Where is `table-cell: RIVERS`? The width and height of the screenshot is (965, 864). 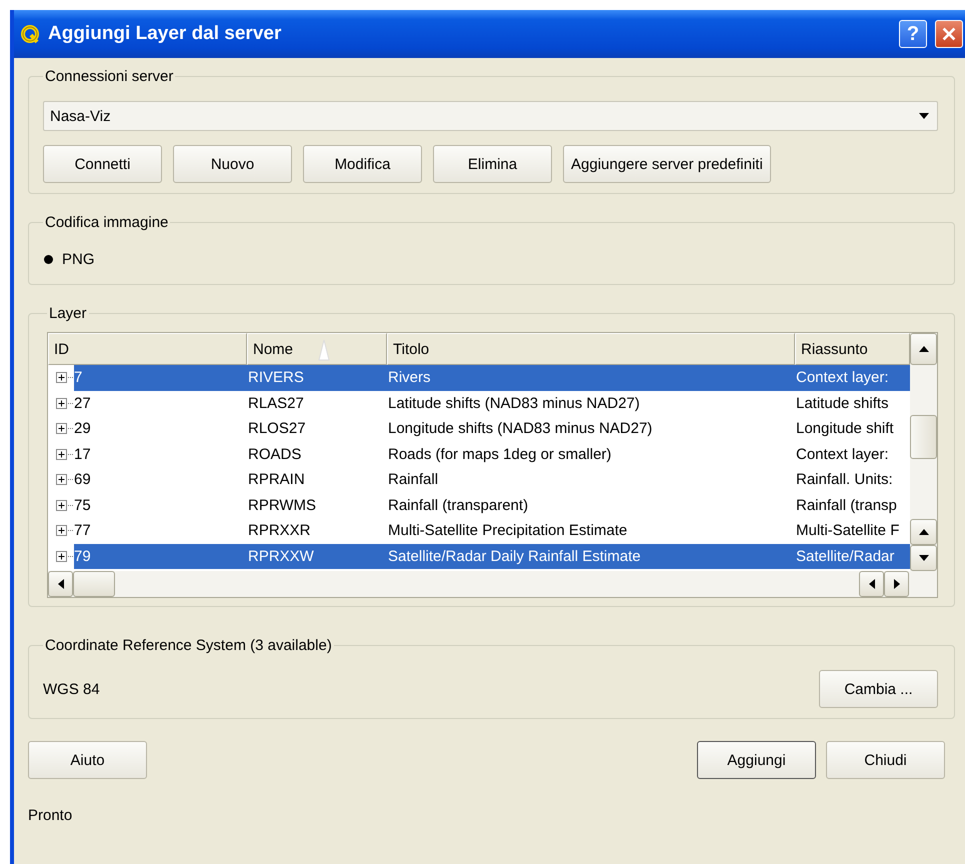 table-cell: RIVERS is located at coordinates (276, 377).